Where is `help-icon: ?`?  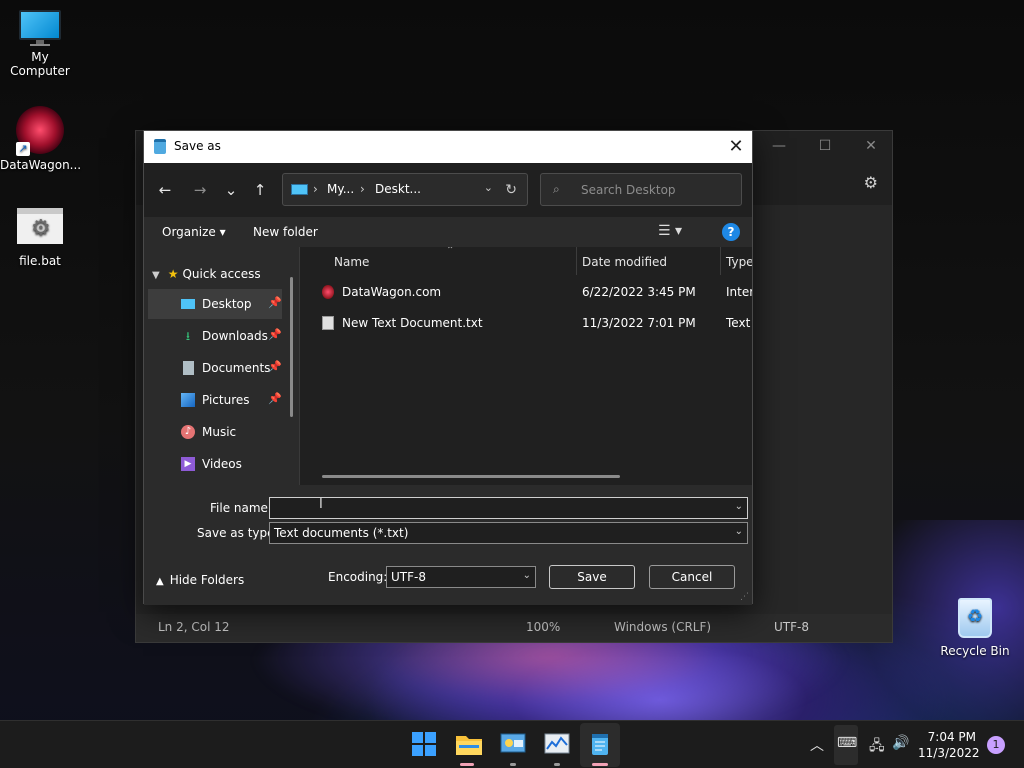
help-icon: ? is located at coordinates (731, 232).